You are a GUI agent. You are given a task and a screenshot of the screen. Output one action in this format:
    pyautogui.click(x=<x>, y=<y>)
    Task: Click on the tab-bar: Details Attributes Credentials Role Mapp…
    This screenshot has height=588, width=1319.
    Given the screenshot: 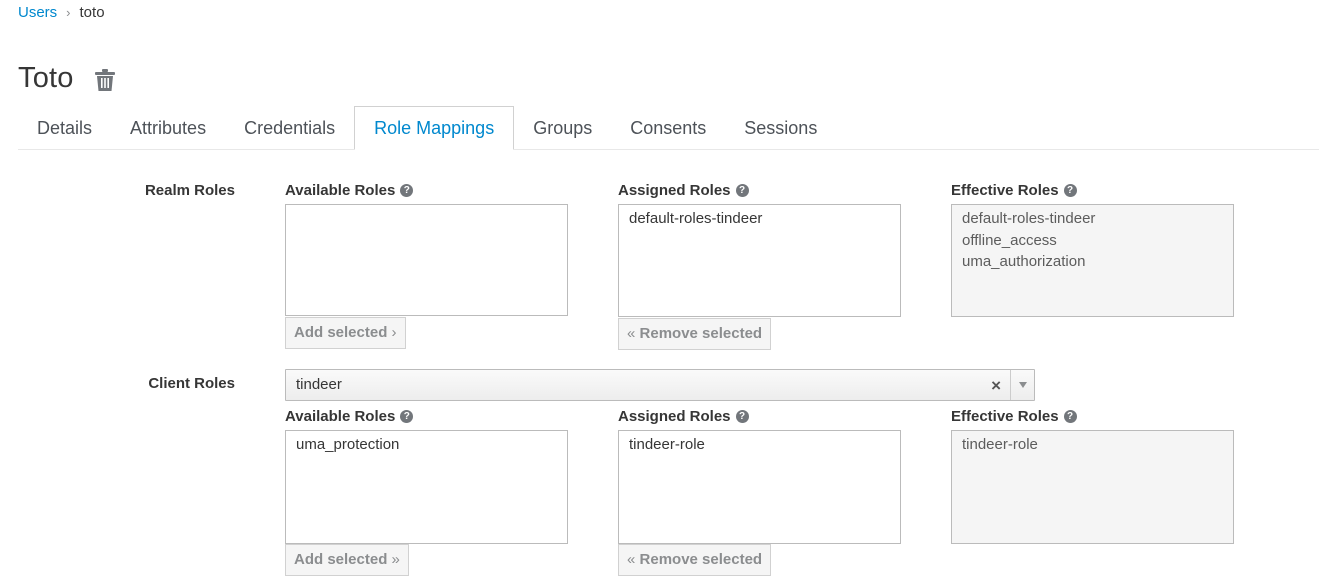 What is the action you would take?
    pyautogui.click(x=668, y=128)
    